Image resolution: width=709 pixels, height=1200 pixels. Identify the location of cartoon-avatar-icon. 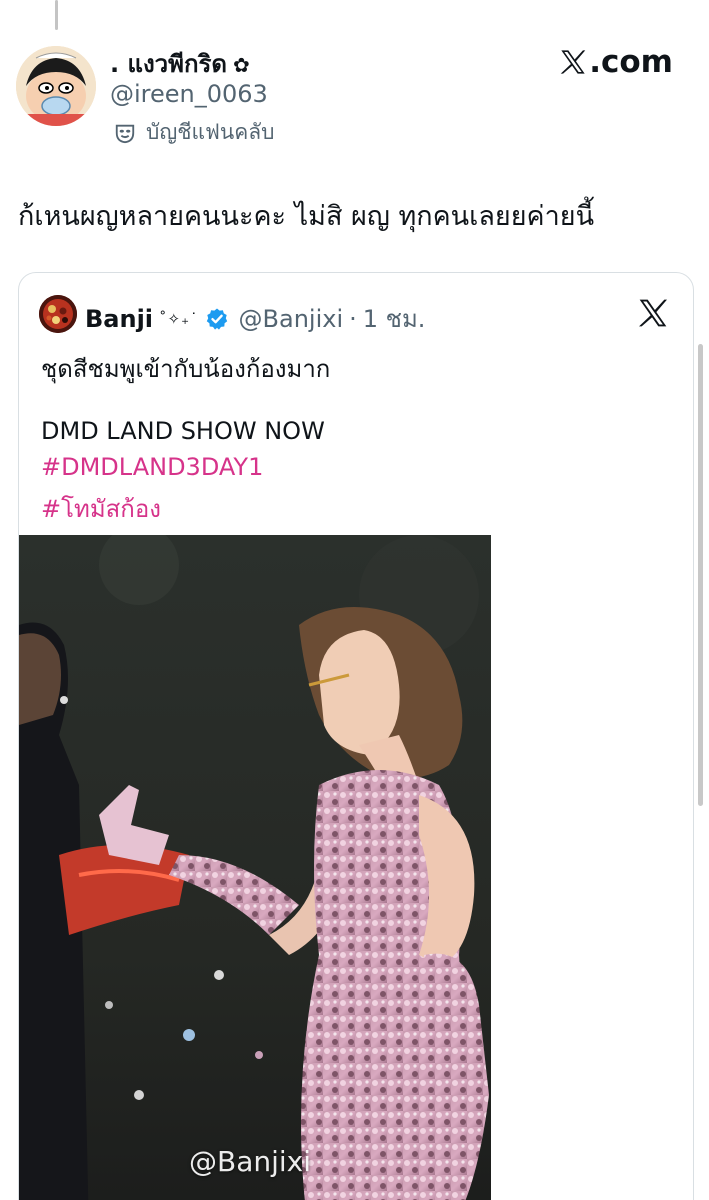
(56, 86).